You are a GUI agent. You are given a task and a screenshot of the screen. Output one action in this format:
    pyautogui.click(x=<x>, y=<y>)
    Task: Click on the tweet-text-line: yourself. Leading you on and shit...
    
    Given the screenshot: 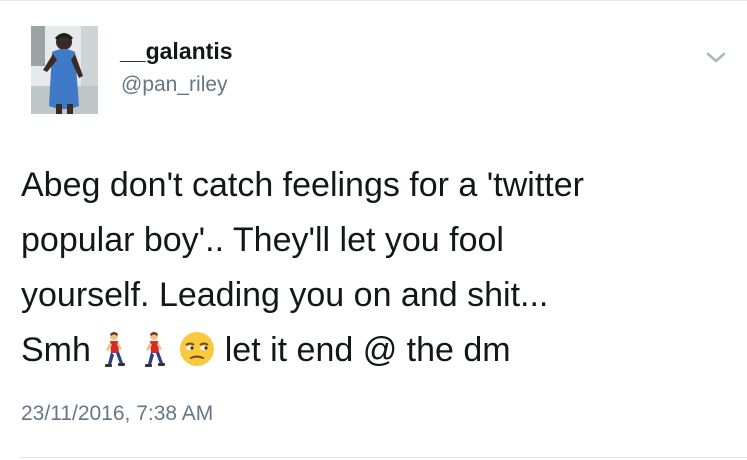 What is the action you would take?
    pyautogui.click(x=285, y=295)
    